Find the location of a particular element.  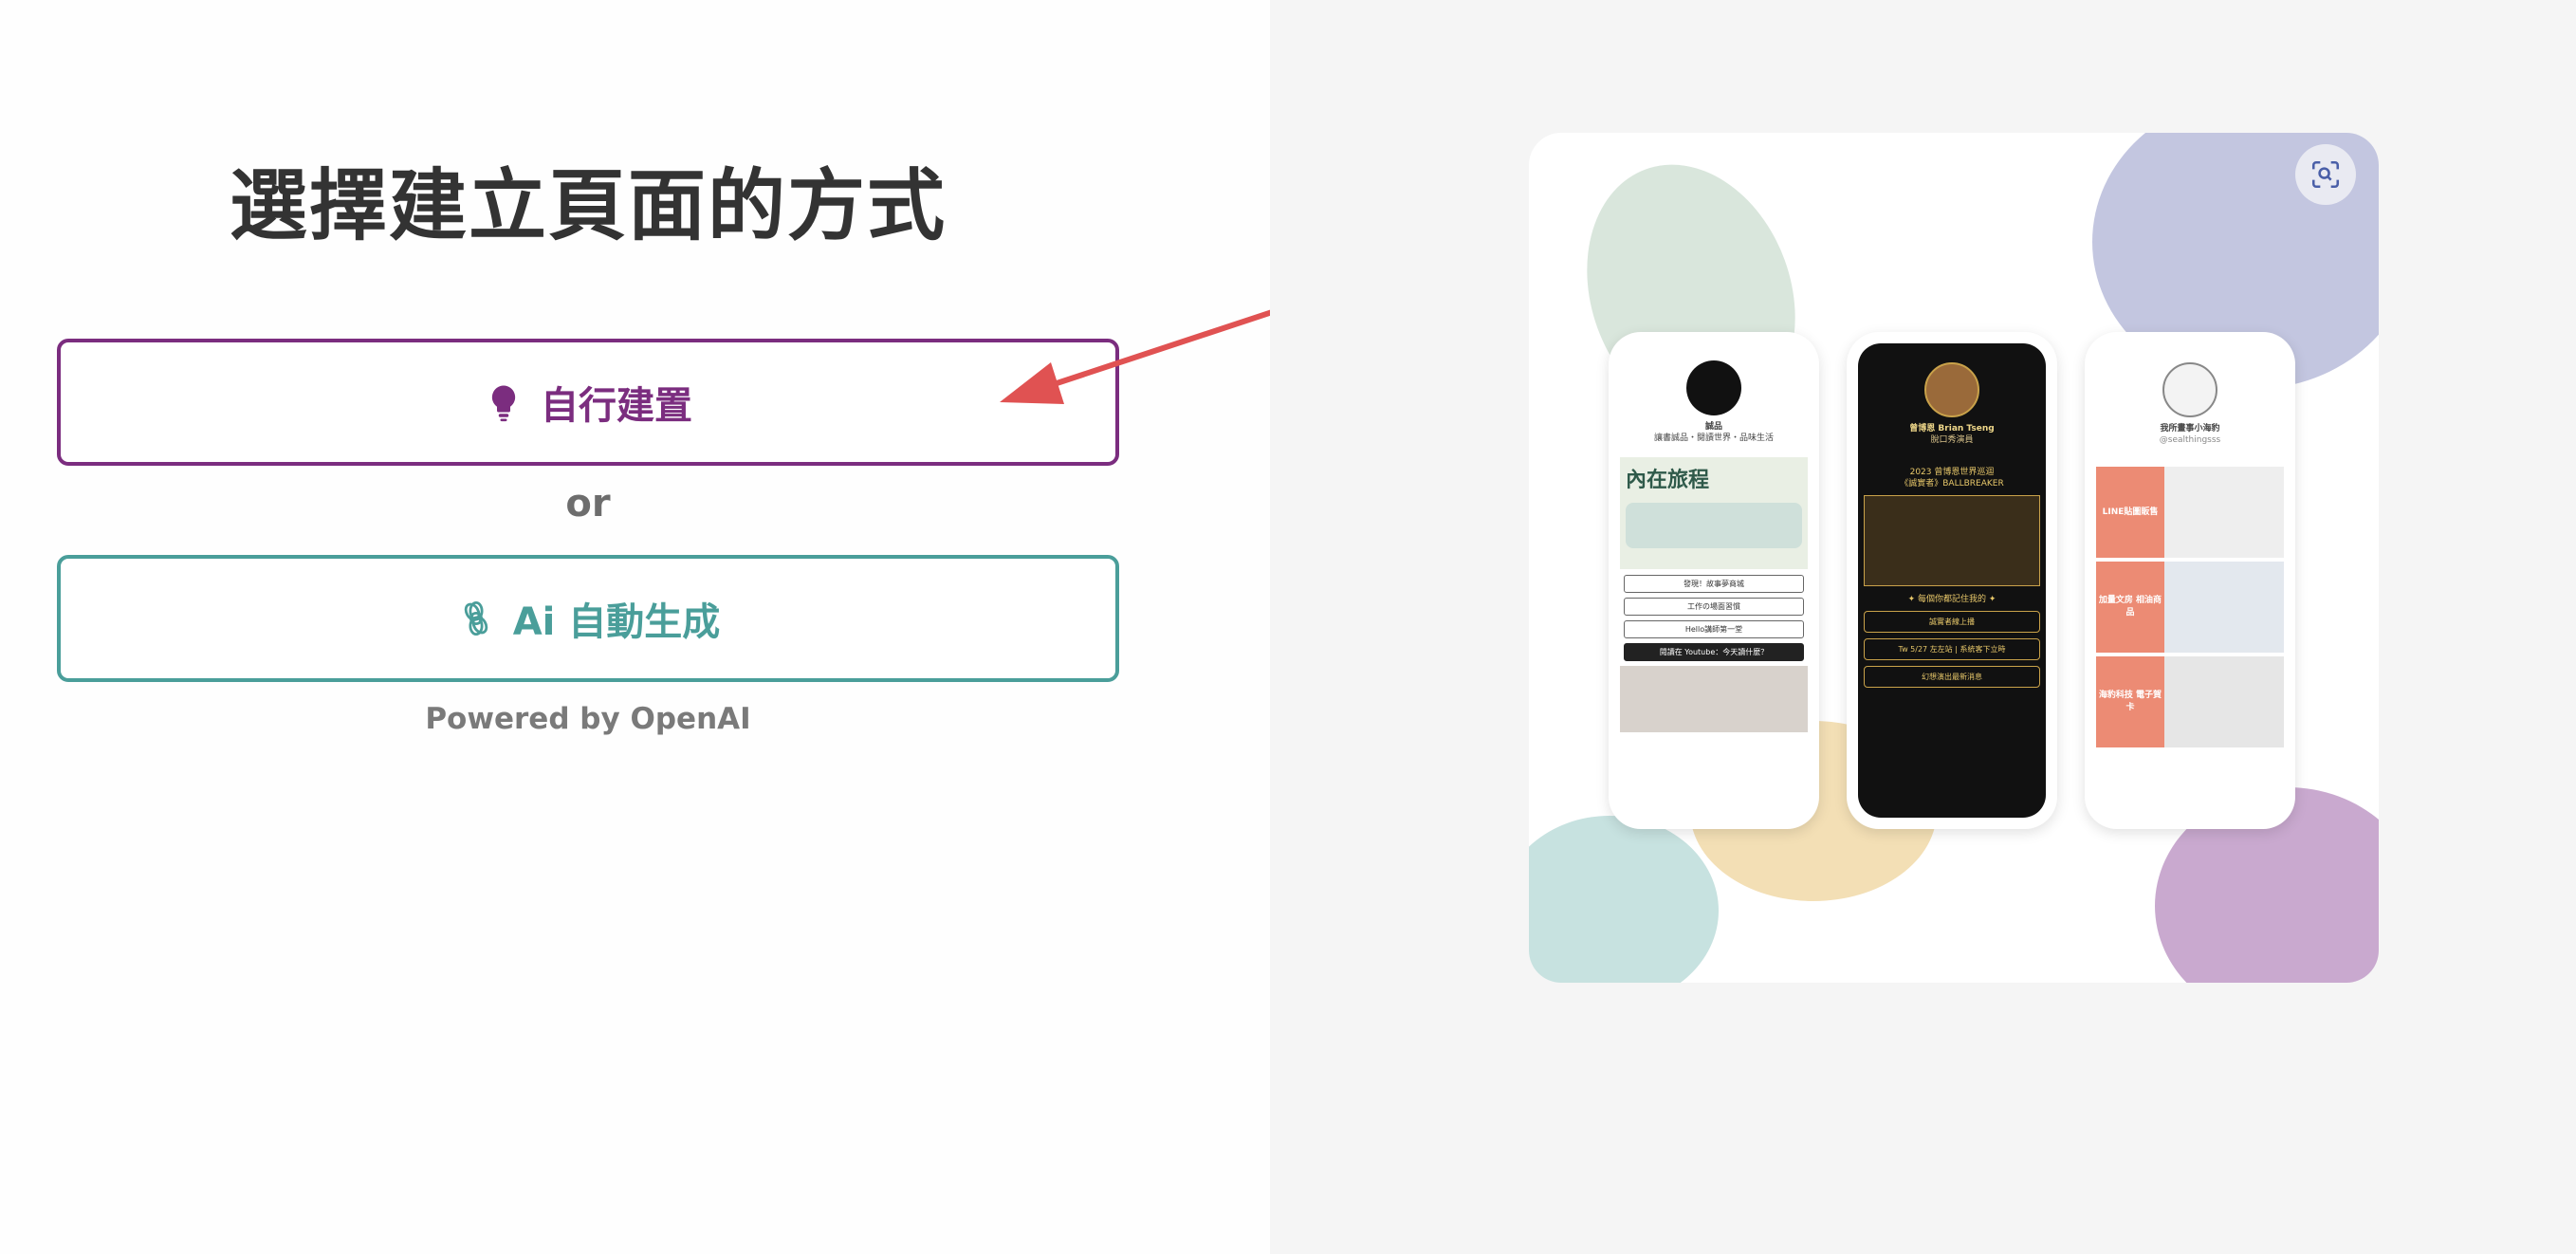

section-label: ✦ 每個你都記住我的 ✦ is located at coordinates (1951, 599).